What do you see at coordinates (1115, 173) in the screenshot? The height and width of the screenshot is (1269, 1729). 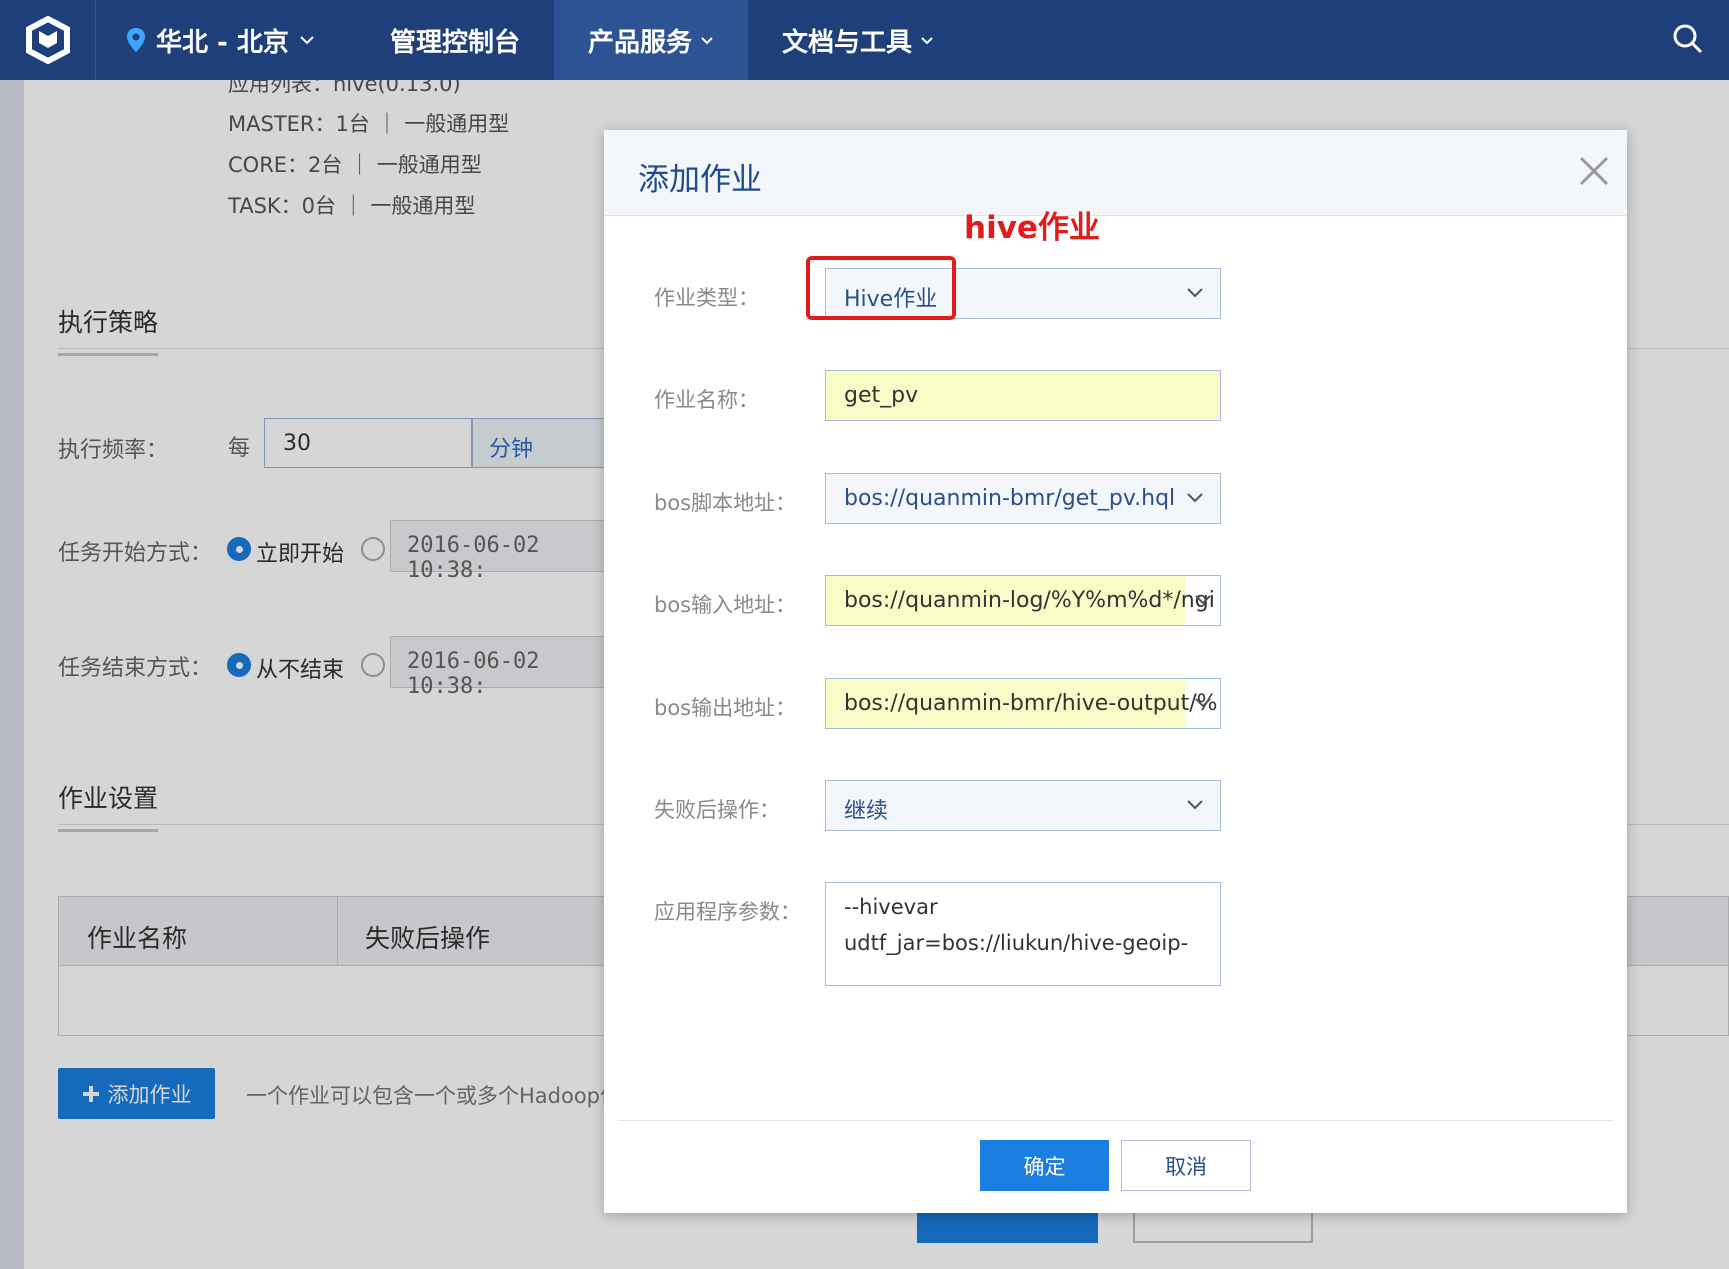 I see `dialog-header: 添加作业` at bounding box center [1115, 173].